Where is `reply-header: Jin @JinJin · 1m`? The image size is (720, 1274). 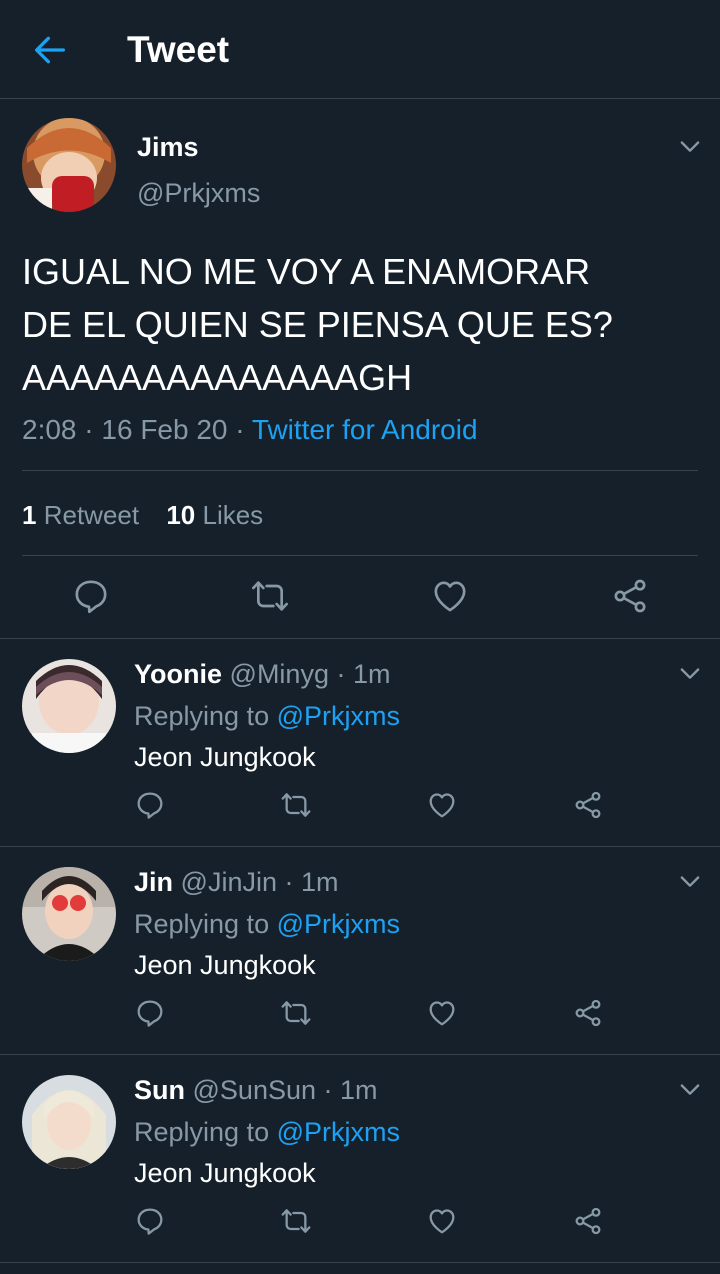 reply-header: Jin @JinJin · 1m is located at coordinates (236, 882).